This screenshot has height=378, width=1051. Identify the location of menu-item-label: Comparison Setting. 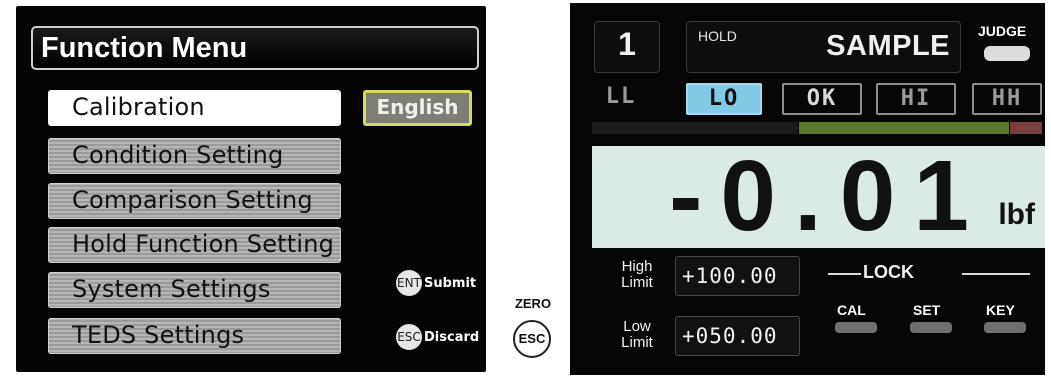
(192, 200).